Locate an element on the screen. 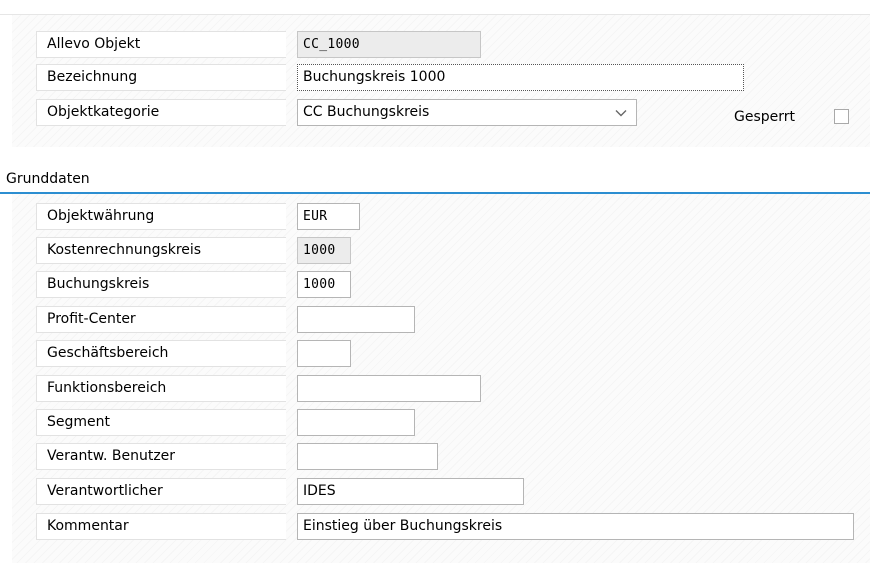 Image resolution: width=870 pixels, height=563 pixels. bezeichnung-field: Buchungskreis 1000 is located at coordinates (520, 77).